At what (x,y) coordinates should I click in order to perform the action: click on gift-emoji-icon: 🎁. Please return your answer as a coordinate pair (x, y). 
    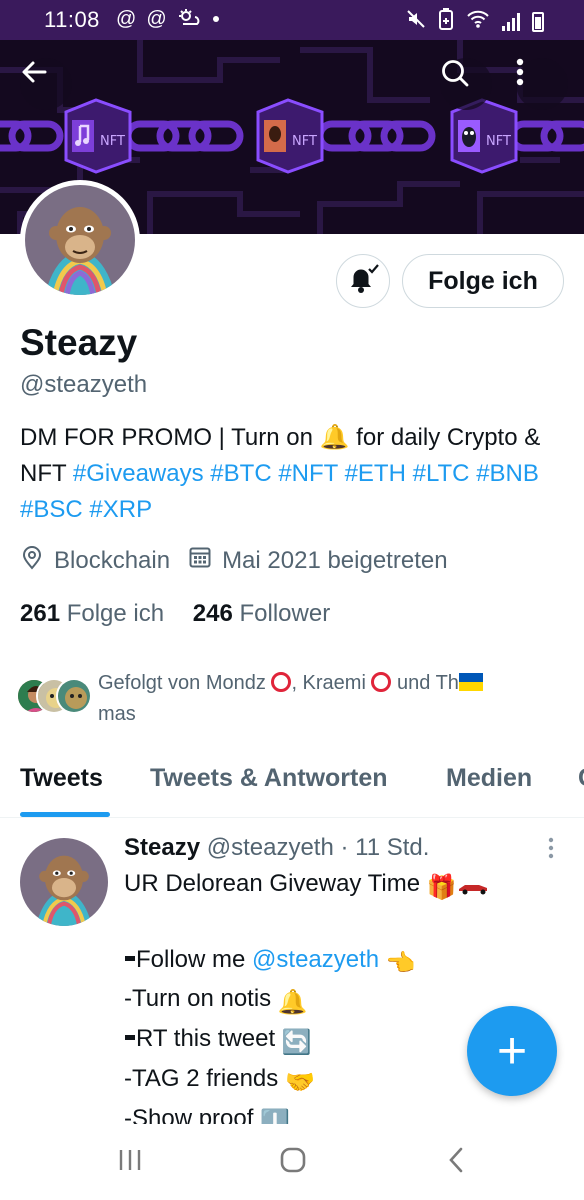
    Looking at the image, I should click on (441, 887).